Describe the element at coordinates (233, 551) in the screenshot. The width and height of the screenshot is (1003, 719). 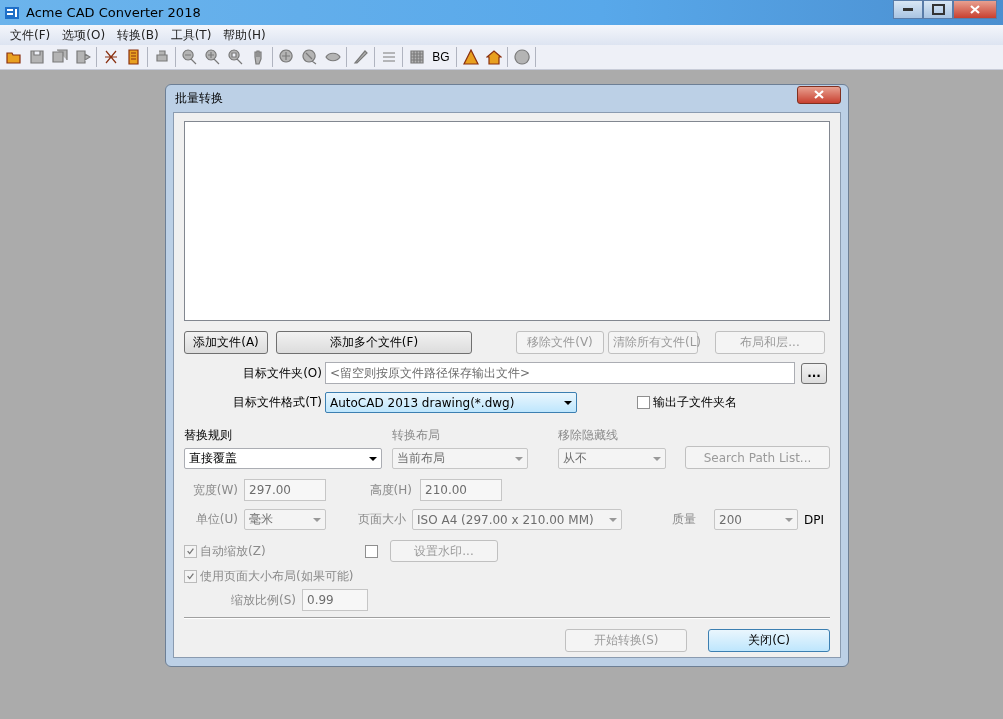
I see `checkbox-label: 自动缩放(Z)` at that location.